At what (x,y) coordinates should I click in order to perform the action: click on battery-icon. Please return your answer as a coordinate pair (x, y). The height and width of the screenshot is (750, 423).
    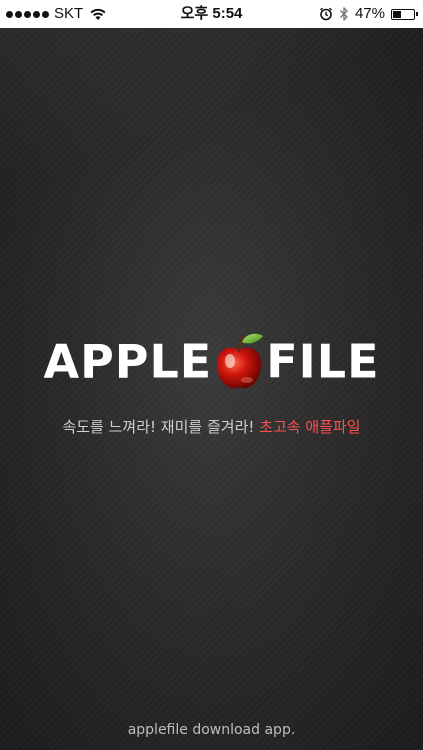
    Looking at the image, I should click on (404, 14).